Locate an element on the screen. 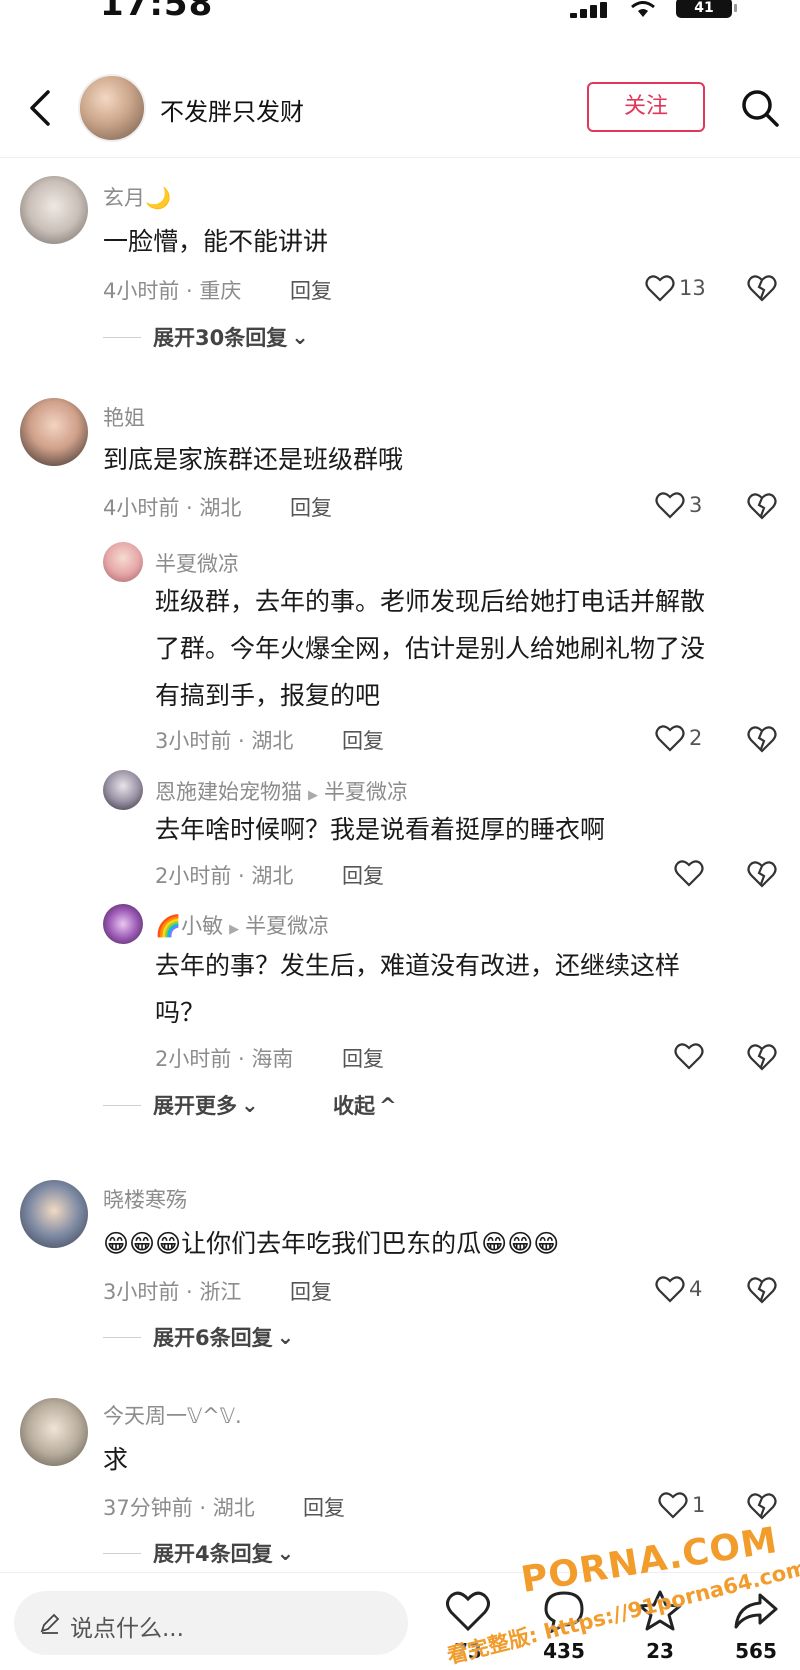  status-time: 17:58 is located at coordinates (157, 12).